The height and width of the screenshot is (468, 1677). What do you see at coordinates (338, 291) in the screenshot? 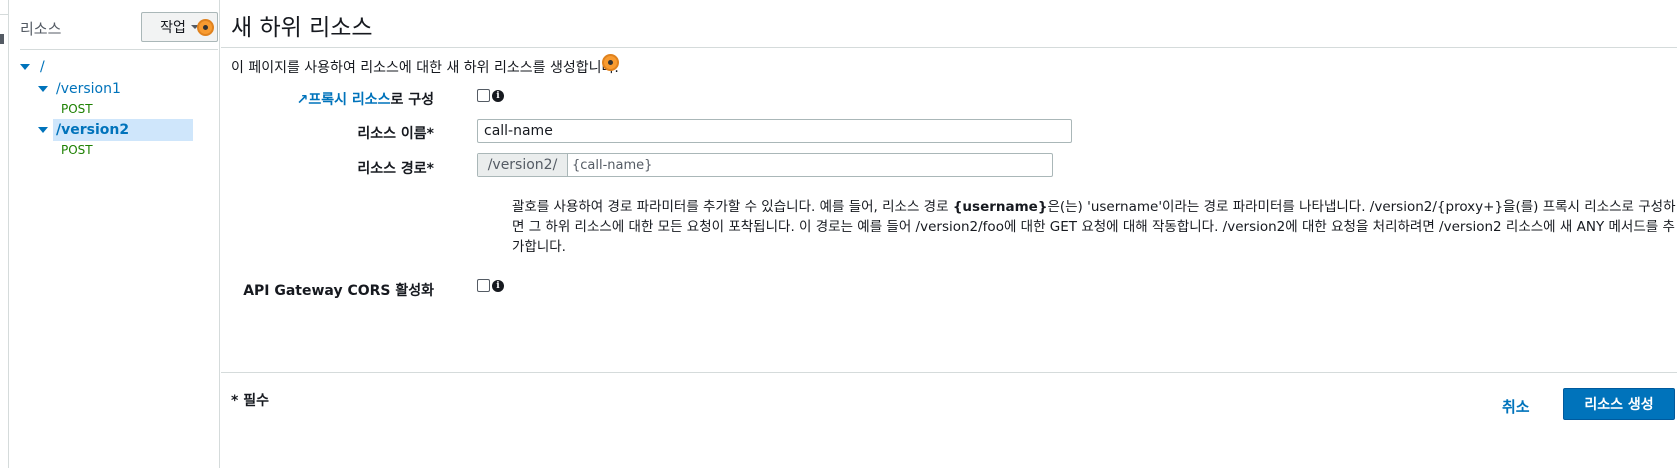
I see `cors-label: API Gateway CORS 활성화` at bounding box center [338, 291].